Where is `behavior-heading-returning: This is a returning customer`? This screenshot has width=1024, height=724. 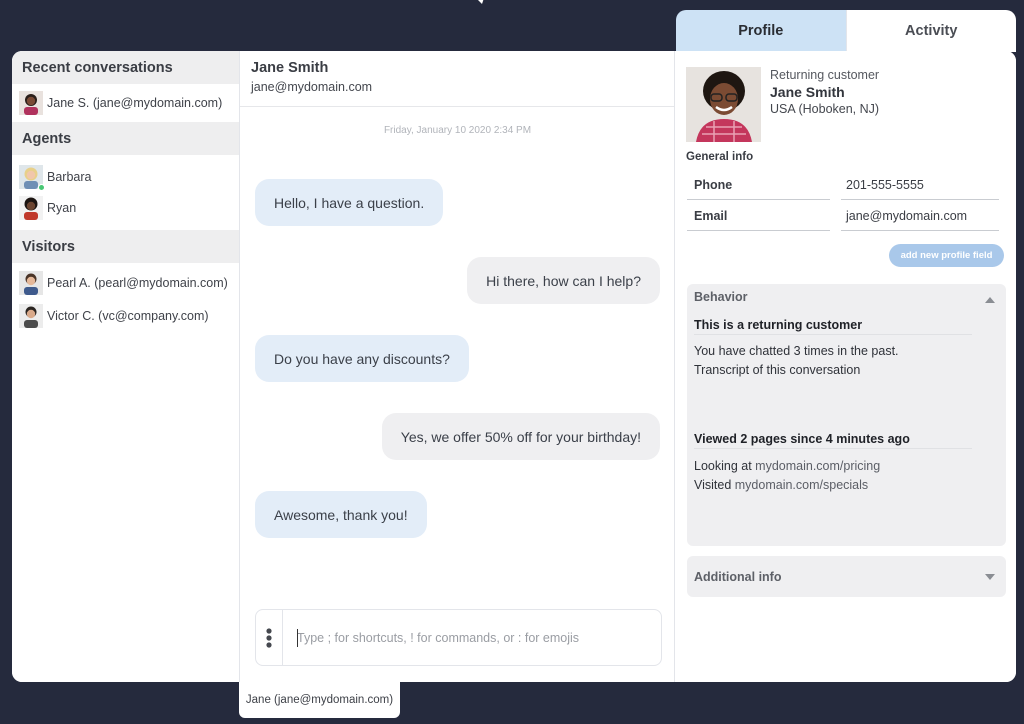
behavior-heading-returning: This is a returning customer is located at coordinates (778, 325).